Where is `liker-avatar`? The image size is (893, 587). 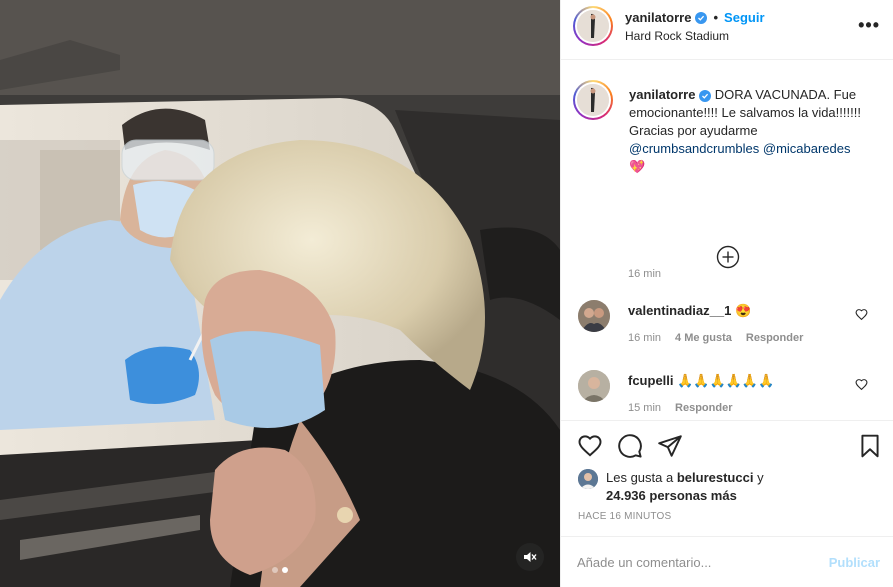
liker-avatar is located at coordinates (588, 479).